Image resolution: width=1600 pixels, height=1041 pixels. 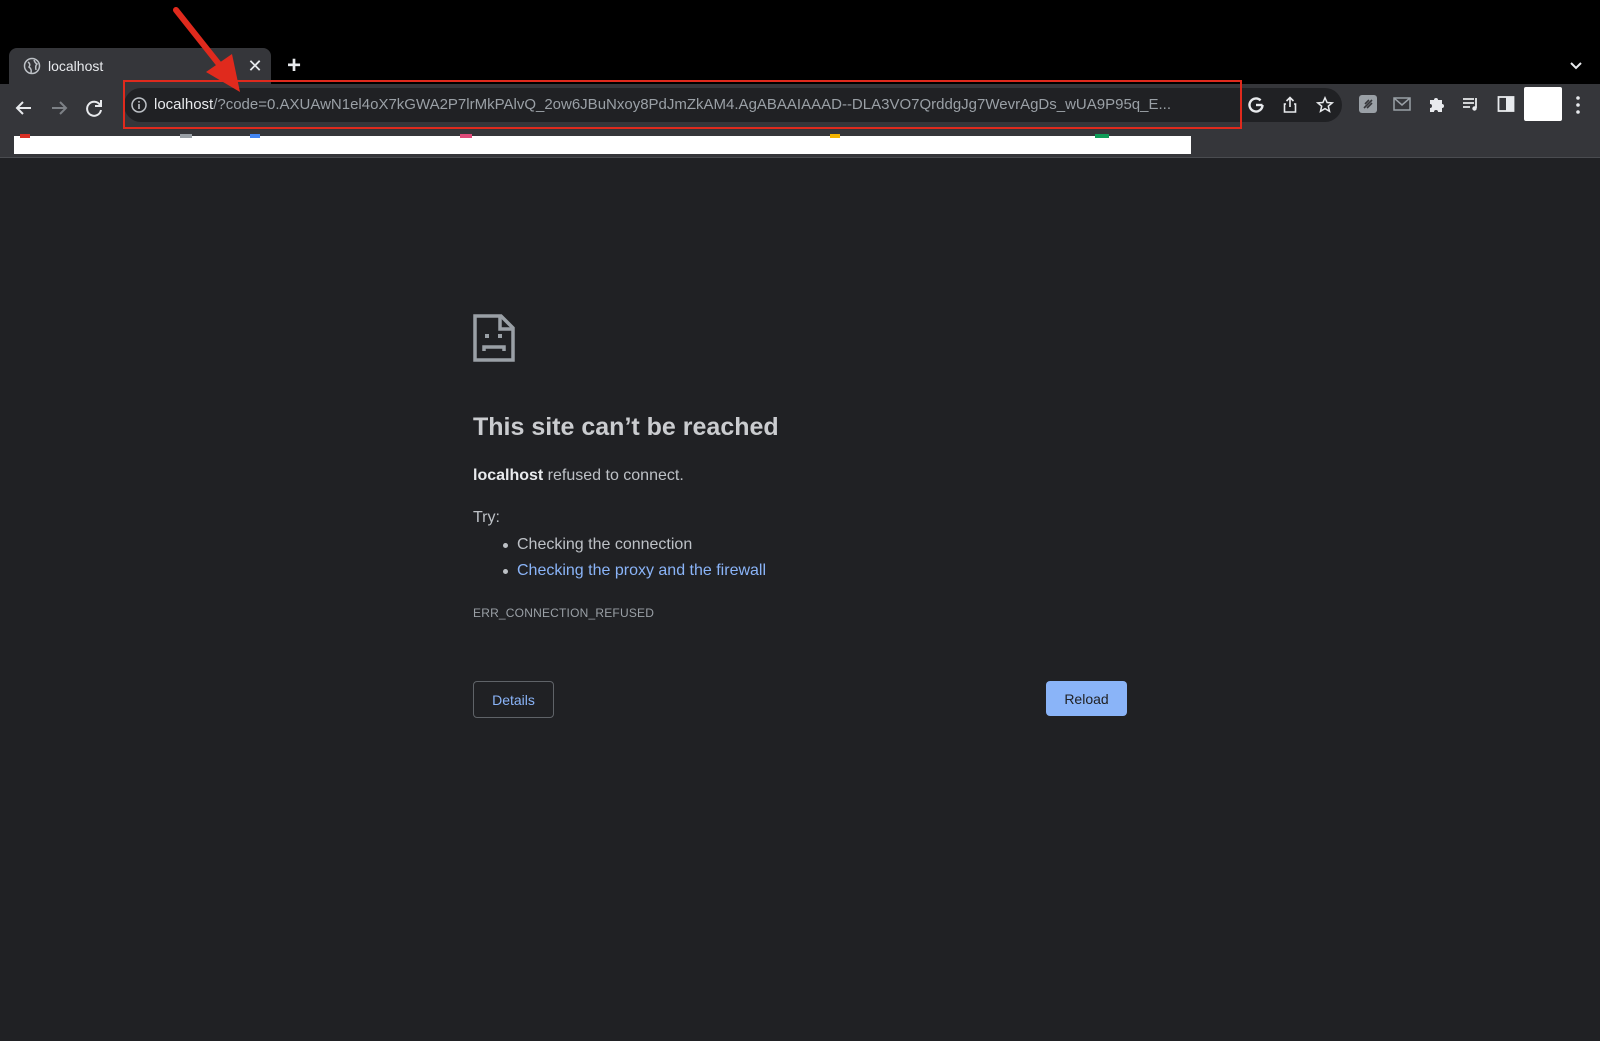 What do you see at coordinates (76, 66) in the screenshot?
I see `tab-title: localhost` at bounding box center [76, 66].